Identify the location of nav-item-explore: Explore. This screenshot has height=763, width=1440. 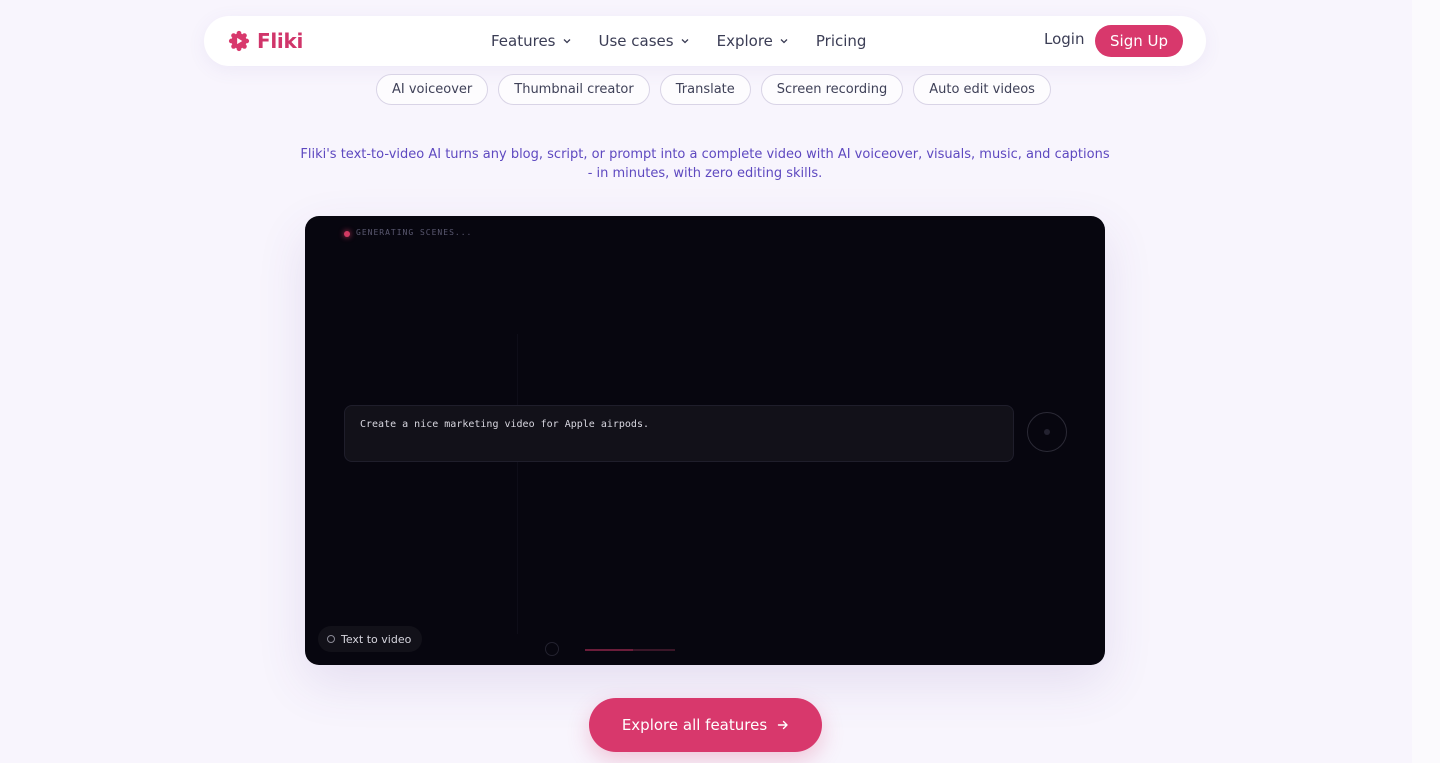
(753, 41).